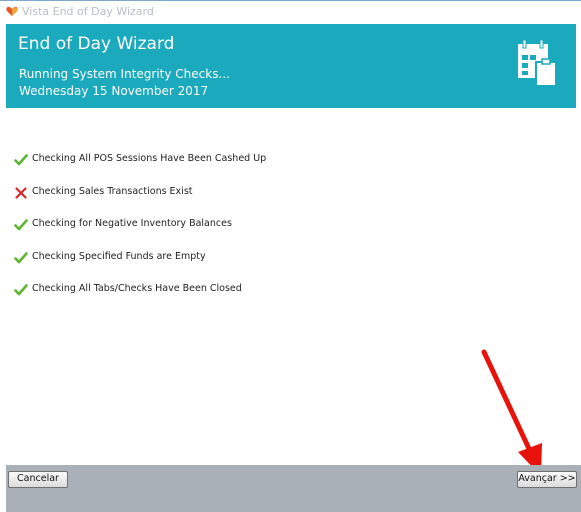  I want to click on check-label: Checking for Negative Inventory Balances, so click(132, 223).